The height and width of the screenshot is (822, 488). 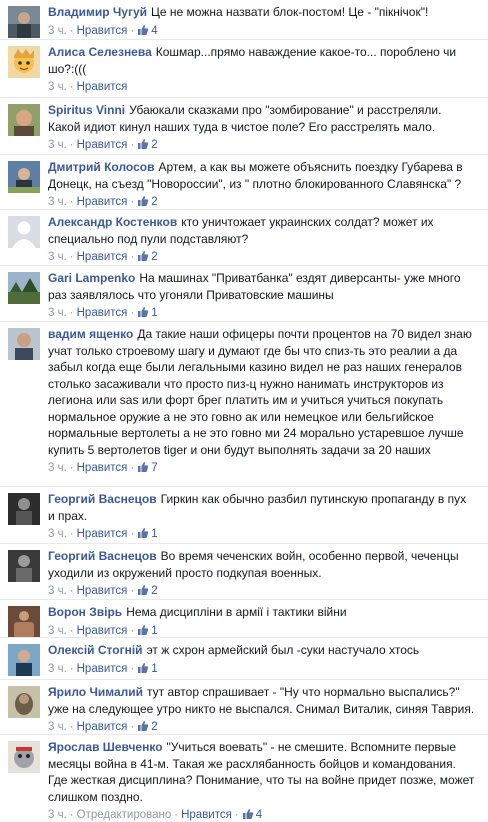 I want to click on comment-author: Дмитрий Колосов, so click(x=101, y=167).